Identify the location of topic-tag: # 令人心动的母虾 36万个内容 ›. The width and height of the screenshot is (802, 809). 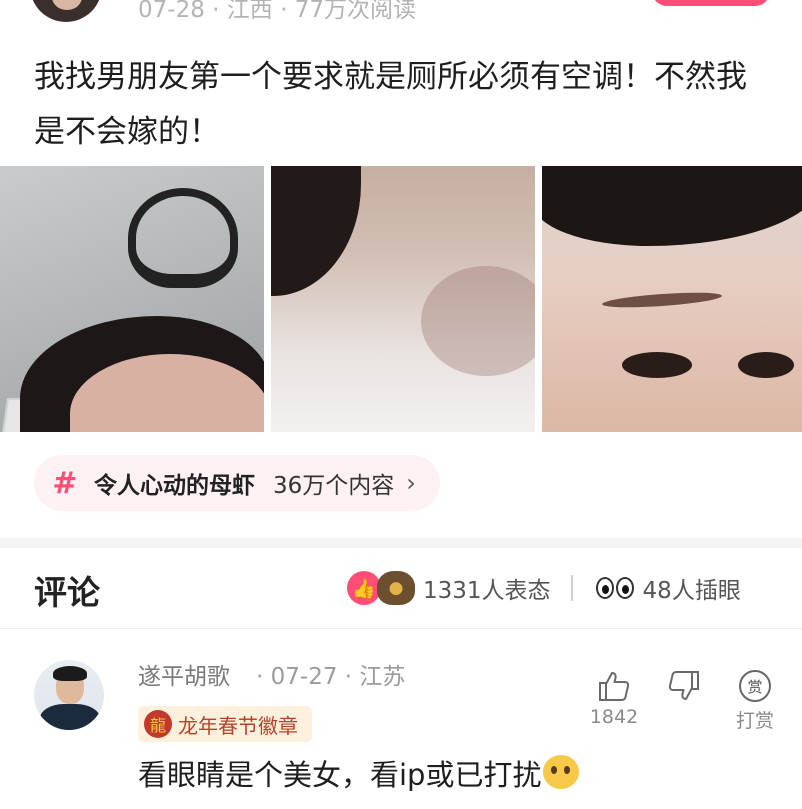
(237, 483).